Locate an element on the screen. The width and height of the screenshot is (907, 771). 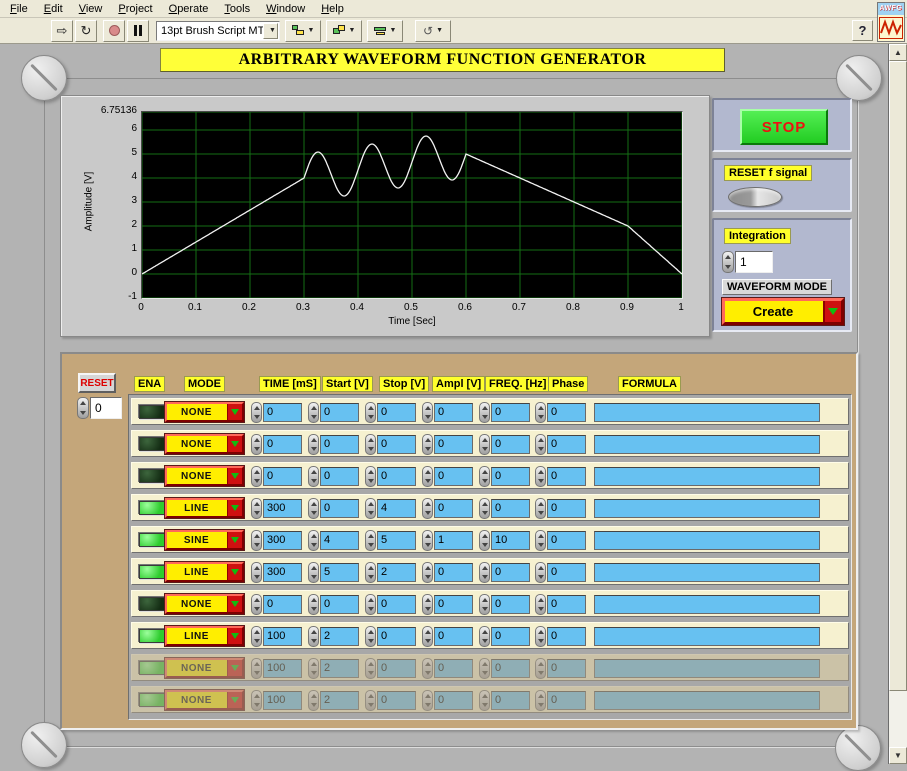
freq-value-field: 0 is located at coordinates (510, 412).